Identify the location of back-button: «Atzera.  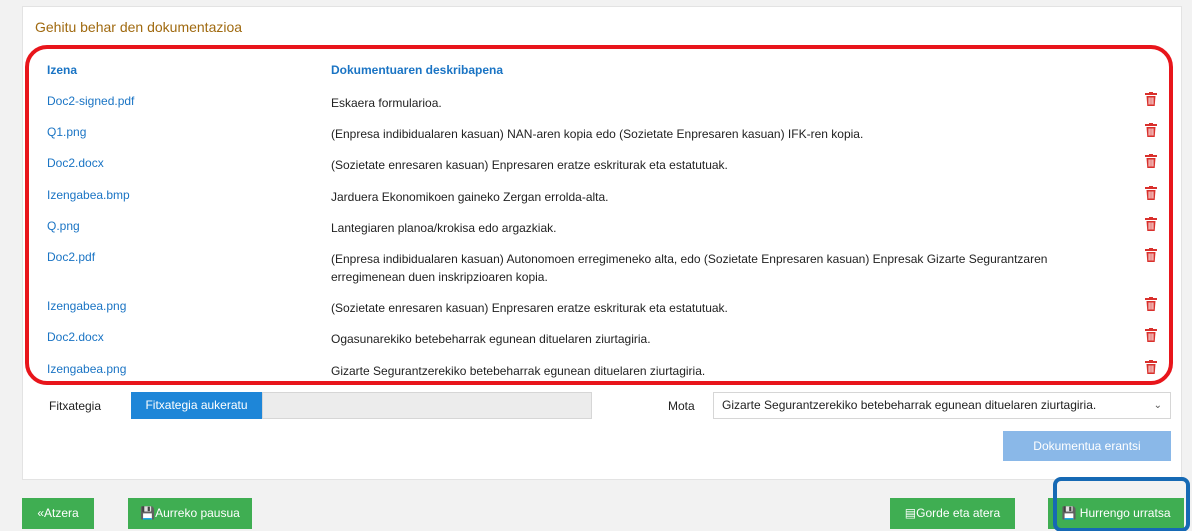
(58, 513).